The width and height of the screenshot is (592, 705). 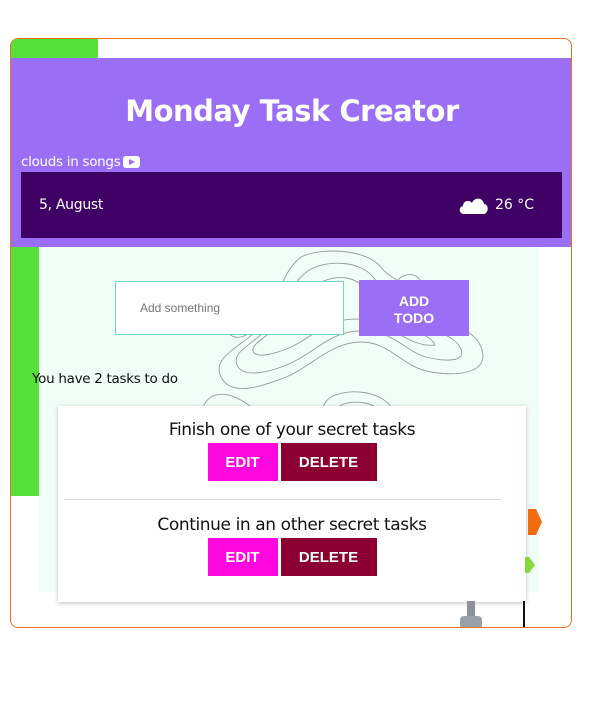 What do you see at coordinates (471, 614) in the screenshot?
I see `robot-decoration` at bounding box center [471, 614].